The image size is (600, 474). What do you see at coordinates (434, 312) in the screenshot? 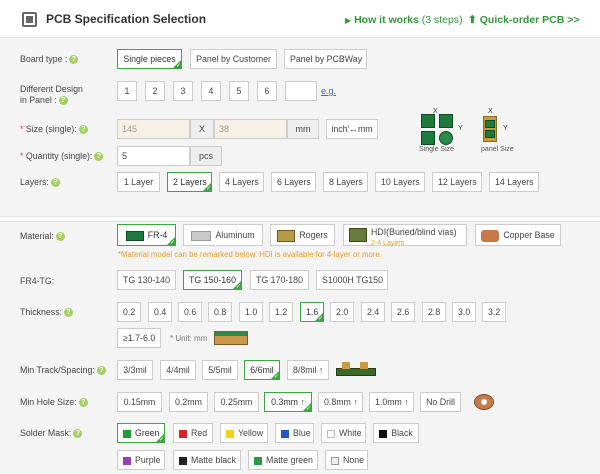
I see `thickness-2-8: 2.8` at bounding box center [434, 312].